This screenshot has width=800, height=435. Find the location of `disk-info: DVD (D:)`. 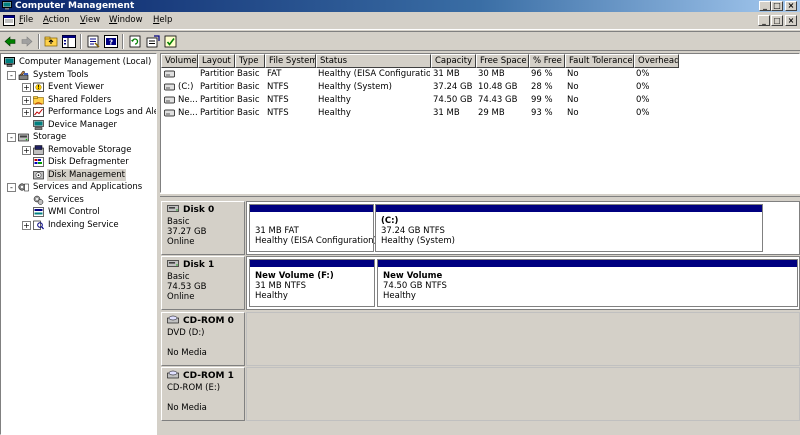

disk-info: DVD (D:) is located at coordinates (186, 333).